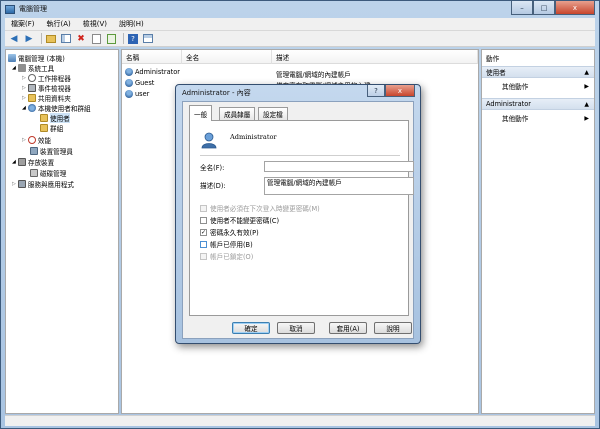 The image size is (600, 429). What do you see at coordinates (400, 91) in the screenshot?
I see `dialog-close-button: x` at bounding box center [400, 91].